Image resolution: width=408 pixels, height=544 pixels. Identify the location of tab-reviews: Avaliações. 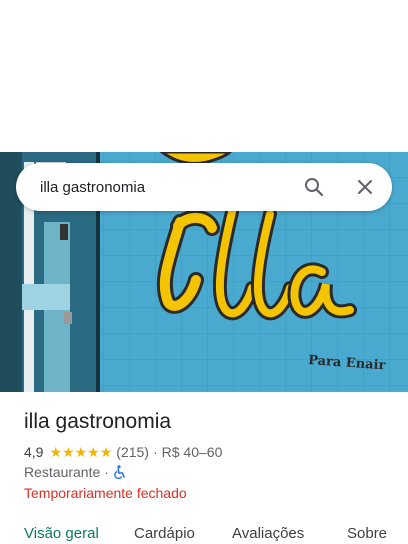
(268, 533).